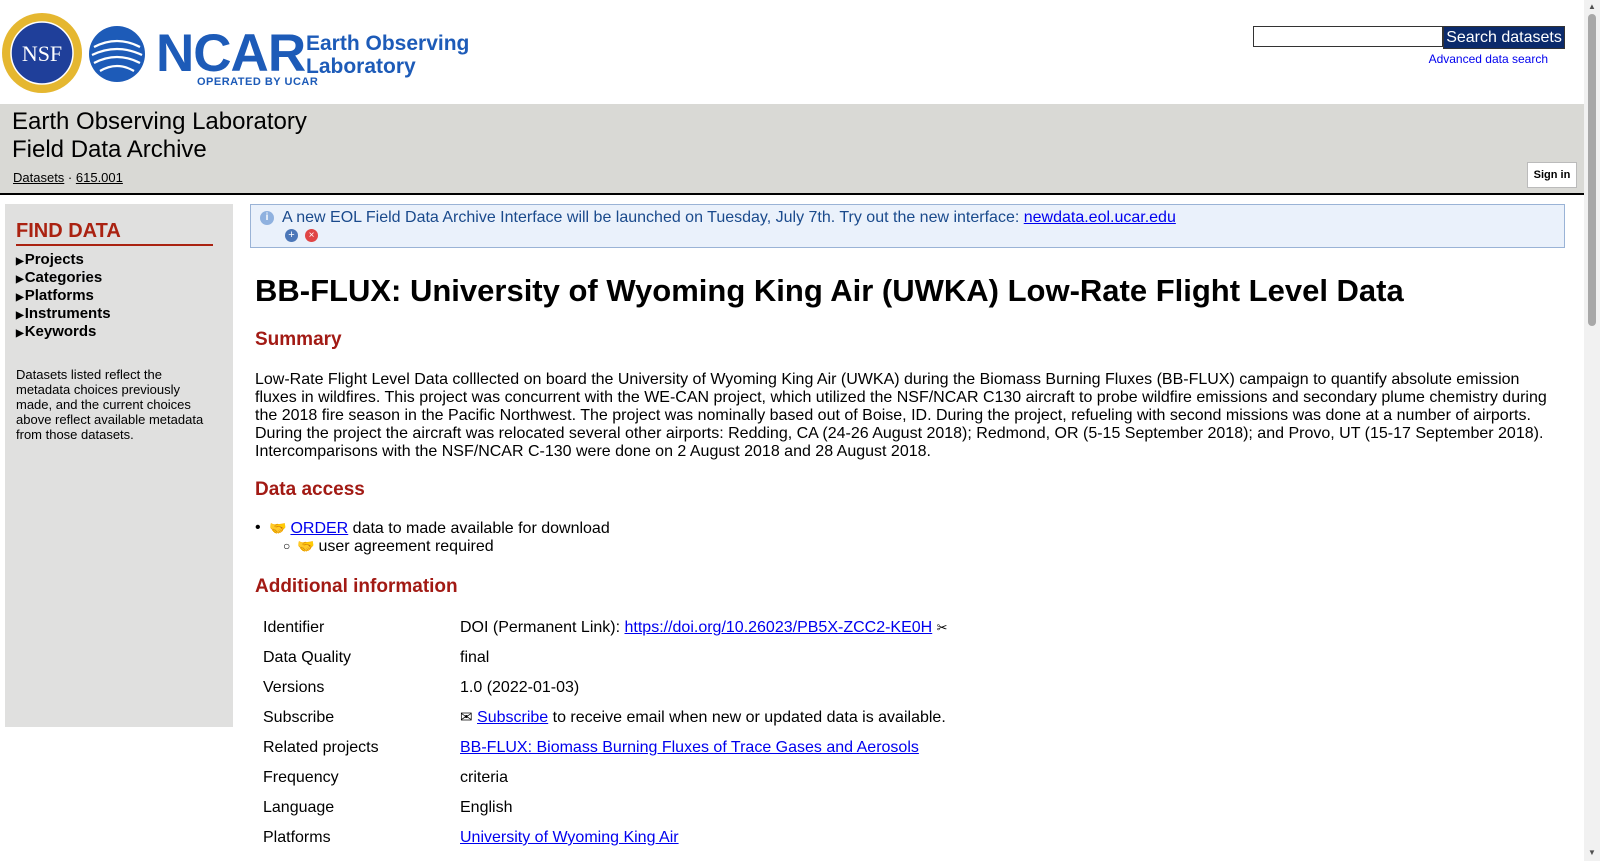 The image size is (1600, 861). Describe the element at coordinates (1100, 217) in the screenshot. I see `notice-link: newdata.eol.ucar.edu` at that location.